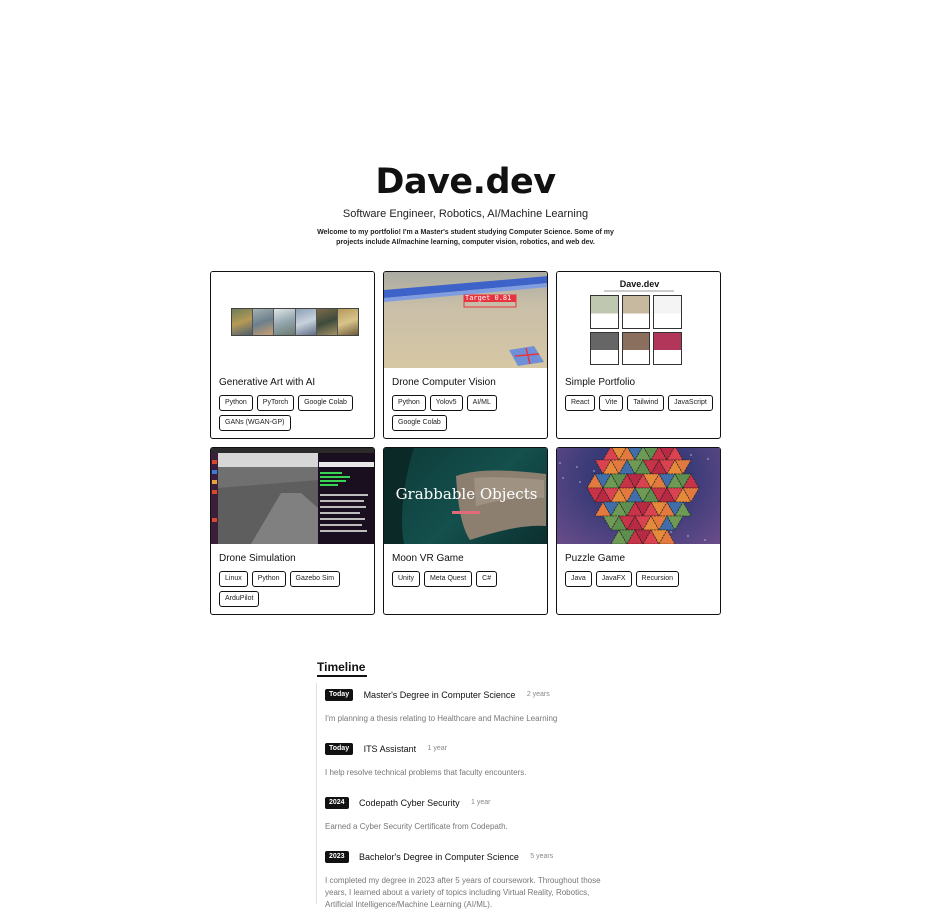 This screenshot has width=925, height=911. Describe the element at coordinates (341, 667) in the screenshot. I see `timeline-heading: Timeline` at that location.